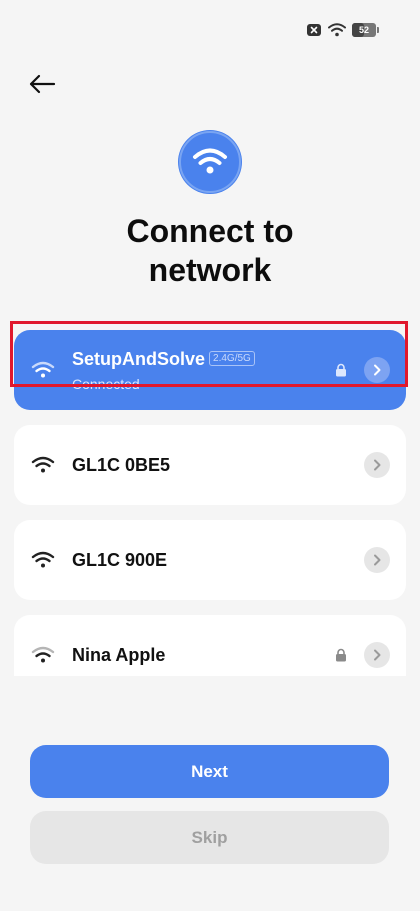 The height and width of the screenshot is (911, 420). I want to click on network-name: GL1C 0BE5, so click(121, 464).